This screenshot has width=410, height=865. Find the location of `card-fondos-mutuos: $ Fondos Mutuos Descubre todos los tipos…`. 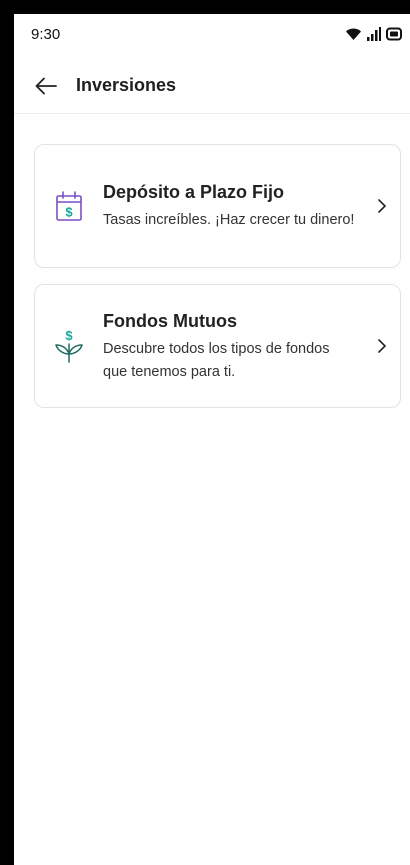

card-fondos-mutuos: $ Fondos Mutuos Descubre todos los tipos… is located at coordinates (217, 346).